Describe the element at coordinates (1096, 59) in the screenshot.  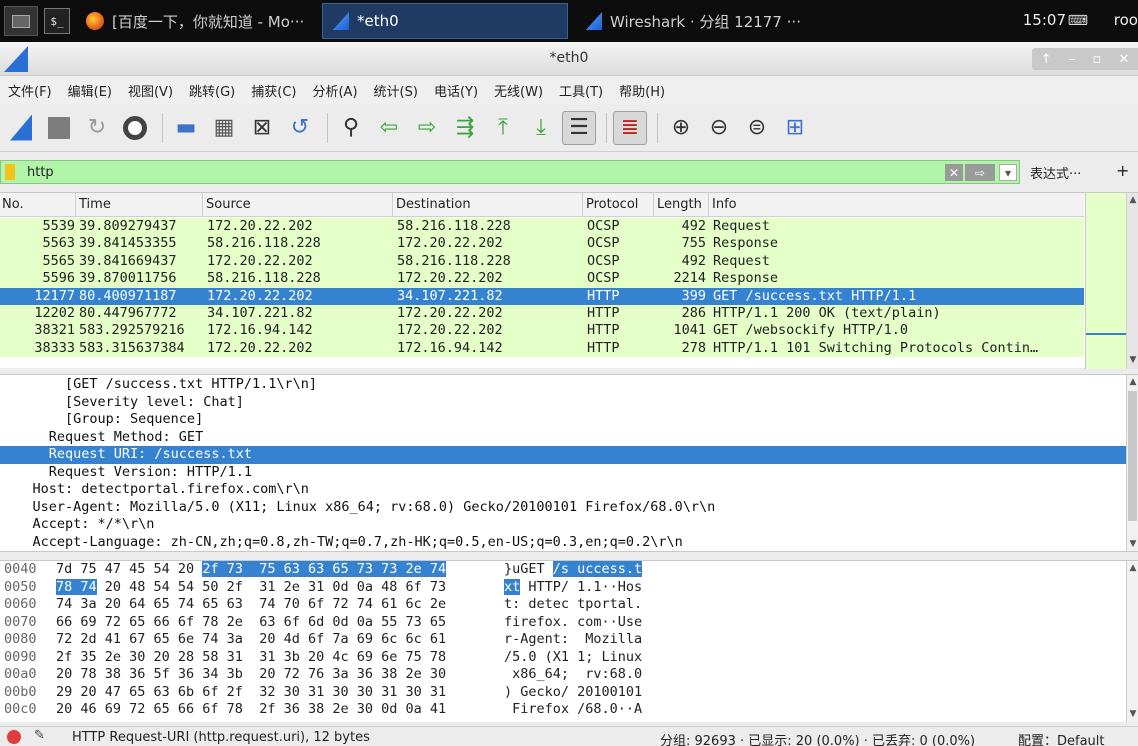
I see `window-maximize-icon: ▫` at that location.